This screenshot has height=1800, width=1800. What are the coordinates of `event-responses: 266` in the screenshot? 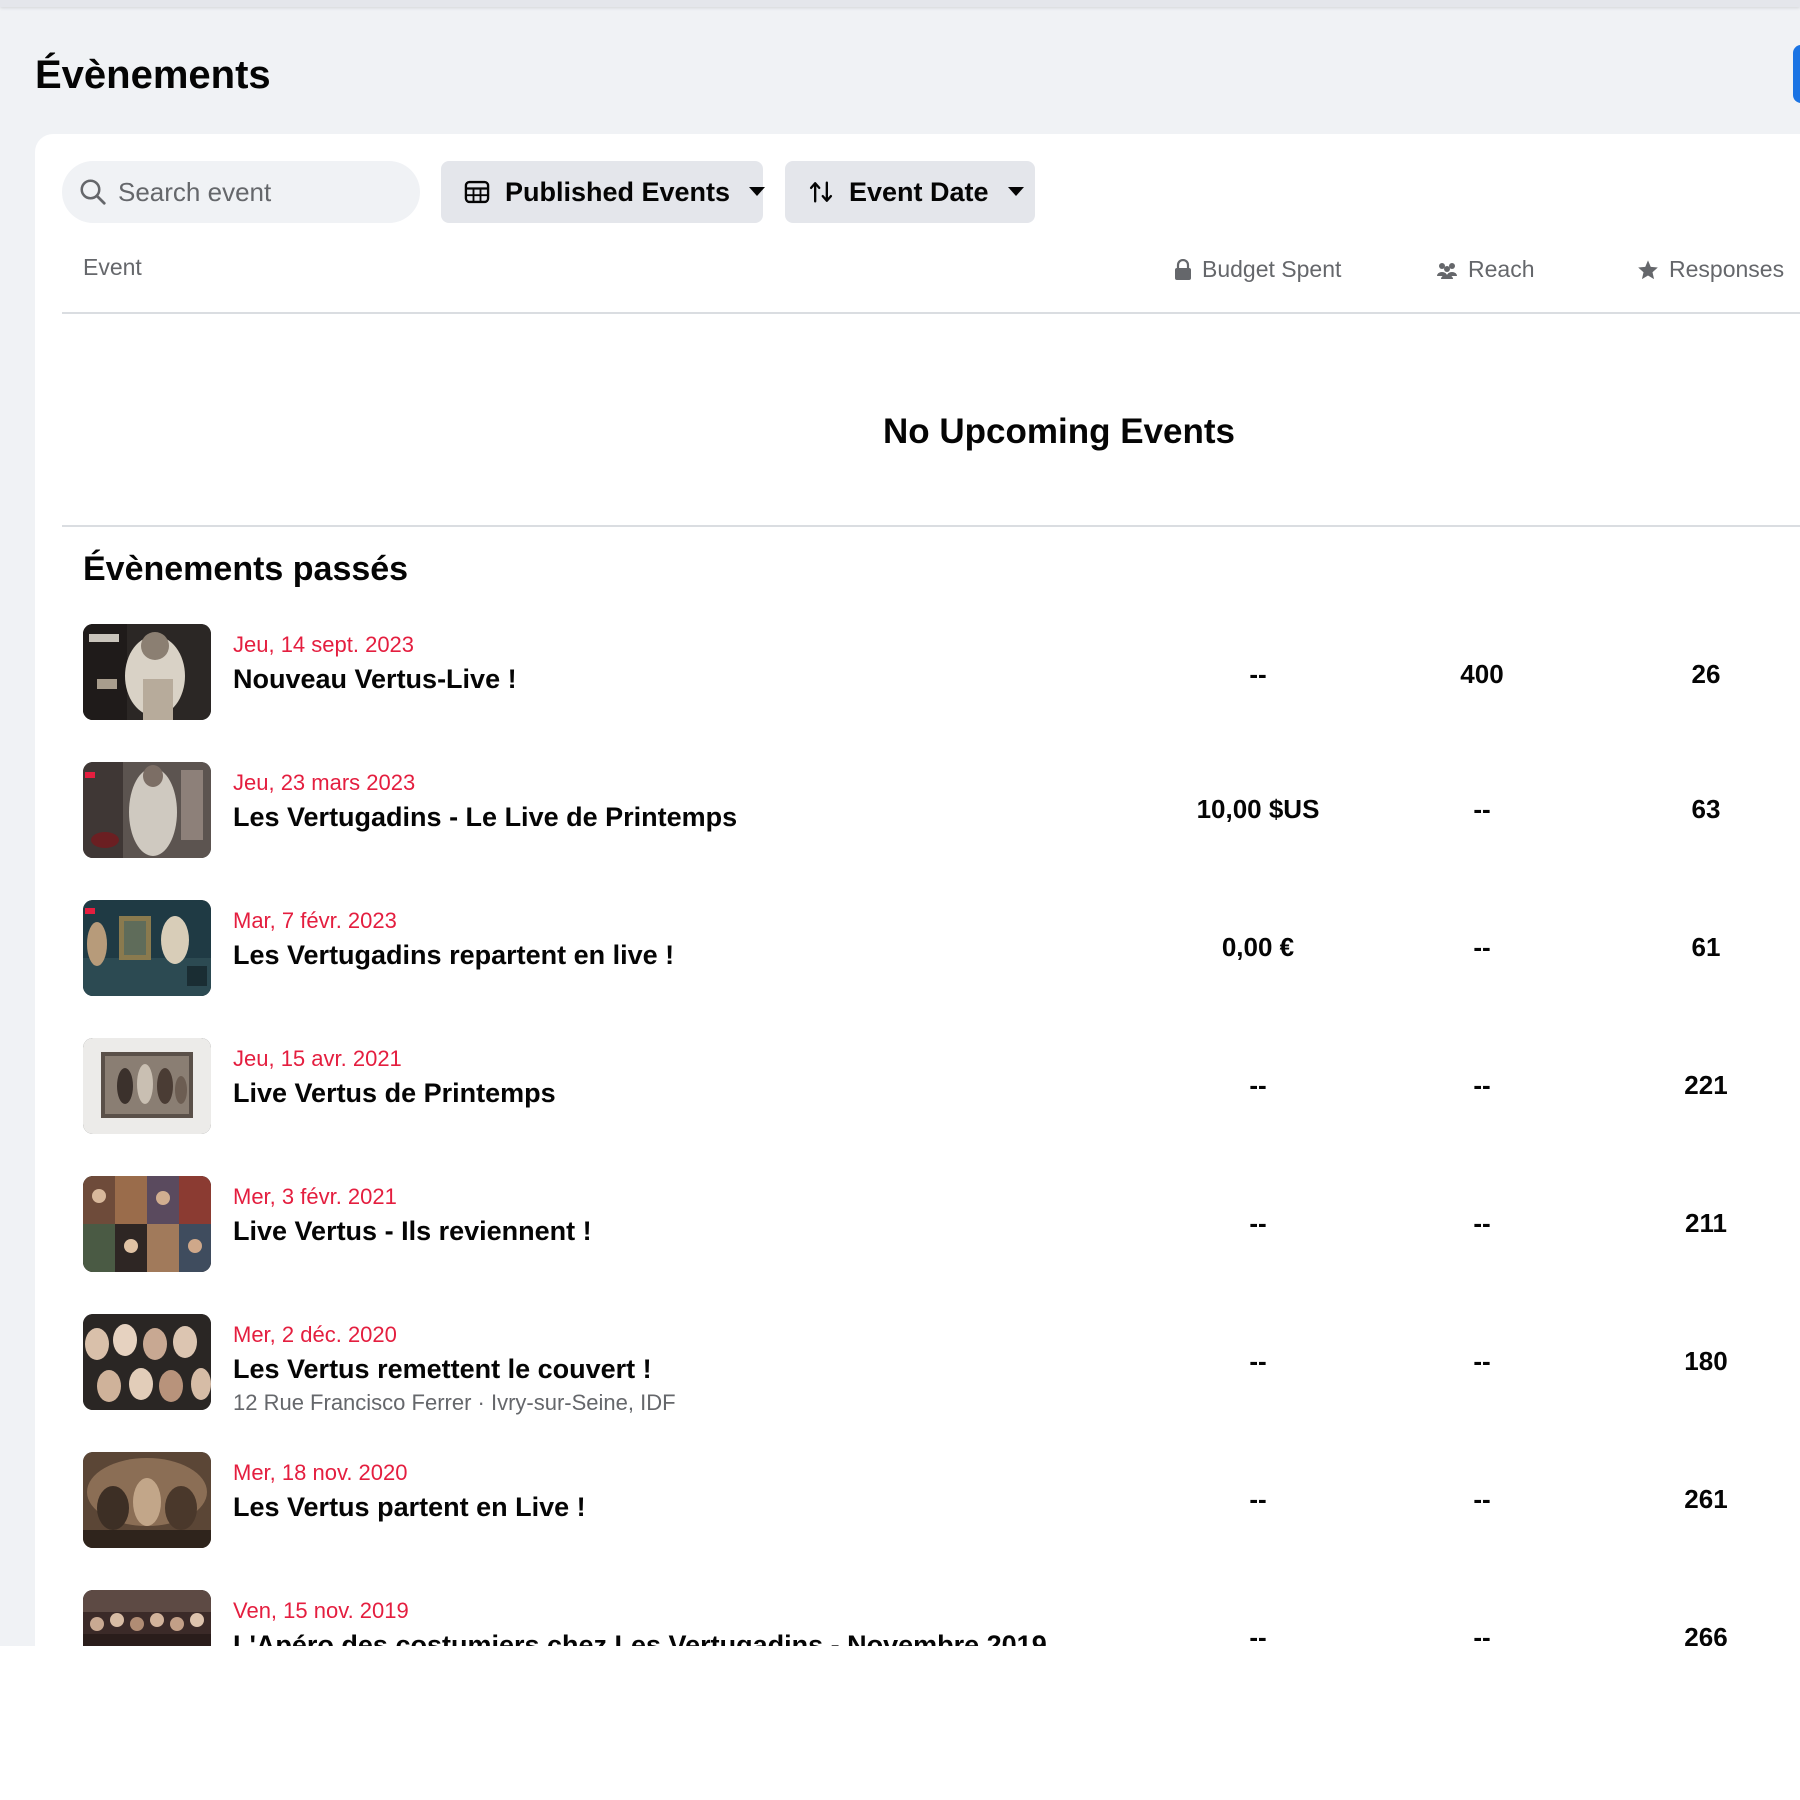 It's located at (1706, 1634).